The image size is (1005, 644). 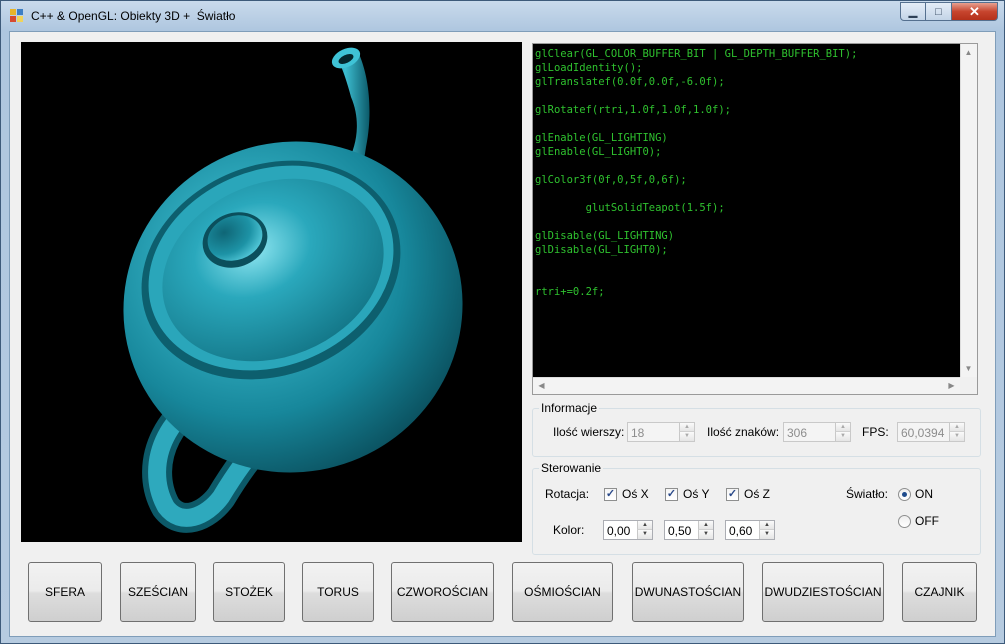 What do you see at coordinates (823, 592) in the screenshot?
I see `icosahedron-button: DWUDZIESTOŚCIAN` at bounding box center [823, 592].